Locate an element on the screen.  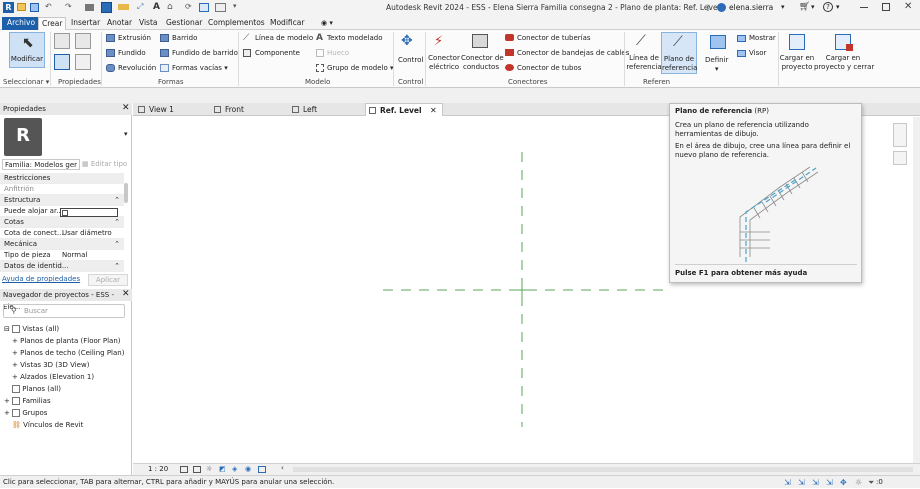
temp-hide-icon: ◈ is located at coordinates (234, 469).